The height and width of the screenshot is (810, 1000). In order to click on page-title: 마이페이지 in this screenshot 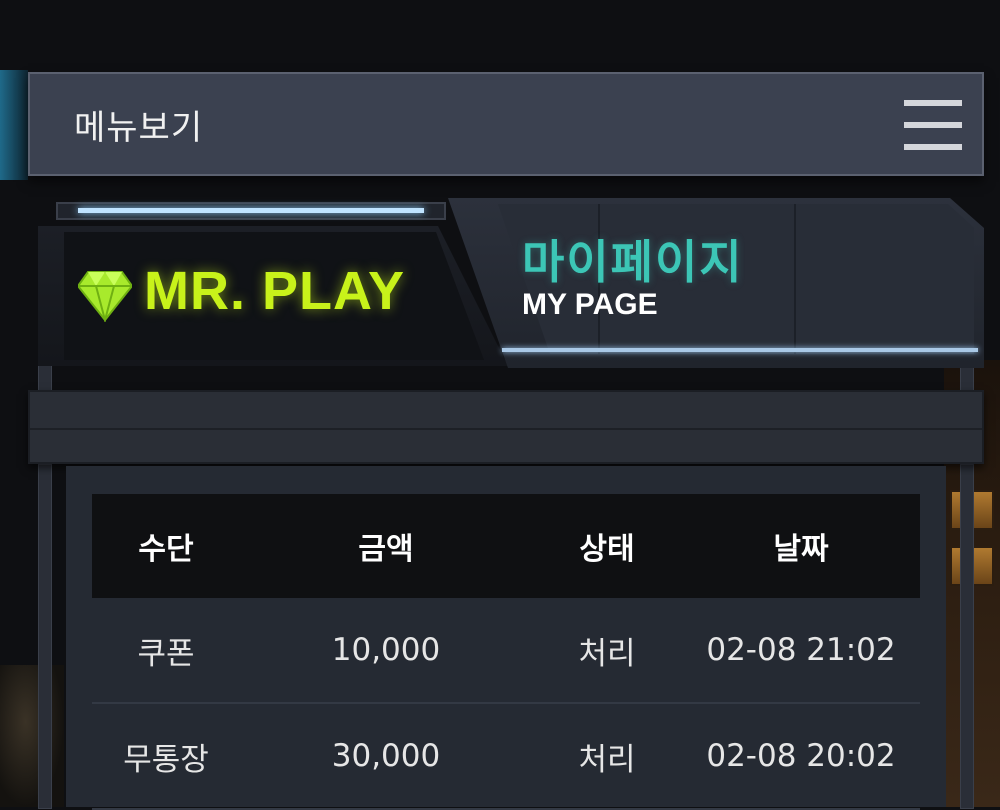, I will do `click(633, 262)`.